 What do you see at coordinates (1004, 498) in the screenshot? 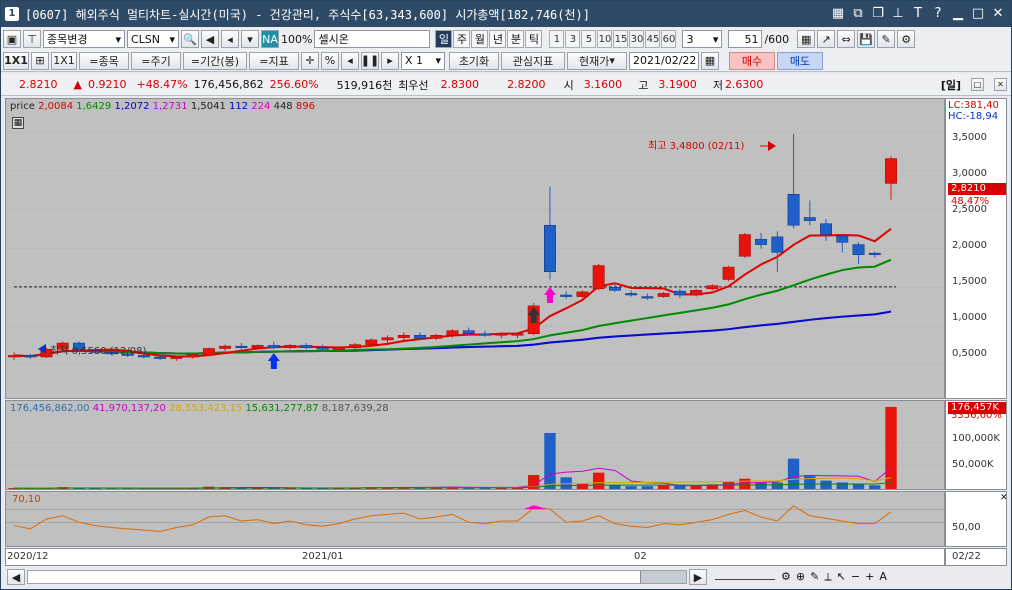
I see `rsi-close-icon: ✕` at bounding box center [1004, 498].